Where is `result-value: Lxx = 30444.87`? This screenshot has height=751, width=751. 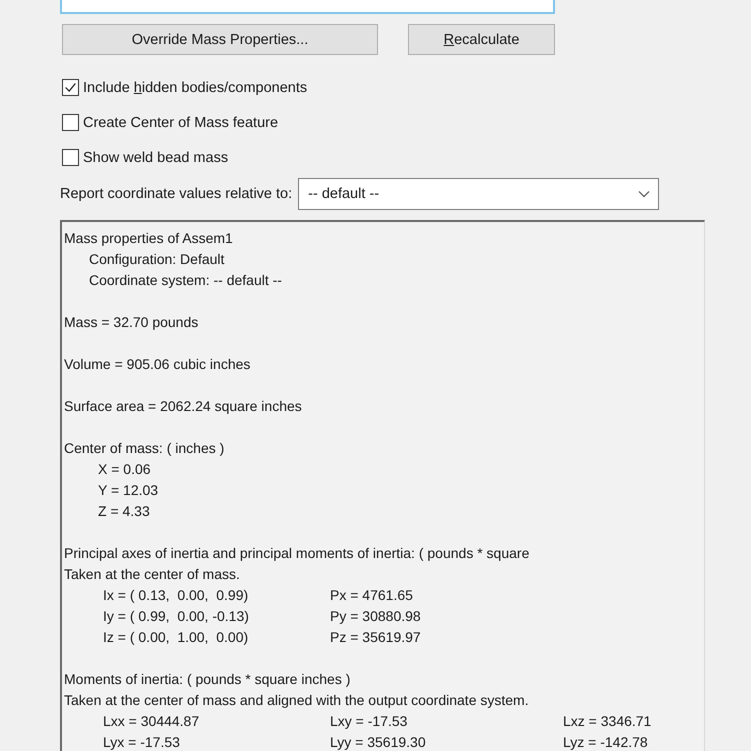 result-value: Lxx = 30444.87 is located at coordinates (151, 721).